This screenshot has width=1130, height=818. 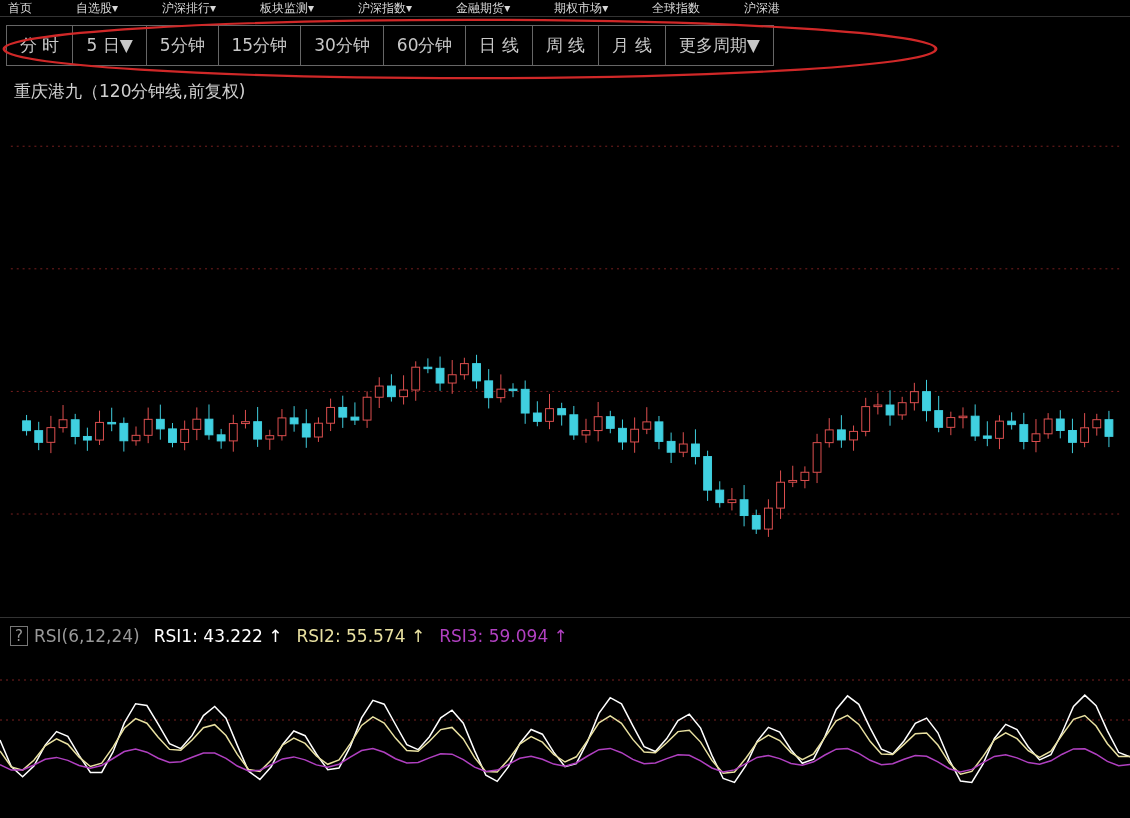 I want to click on menu-item: 沪深港, so click(x=762, y=8).